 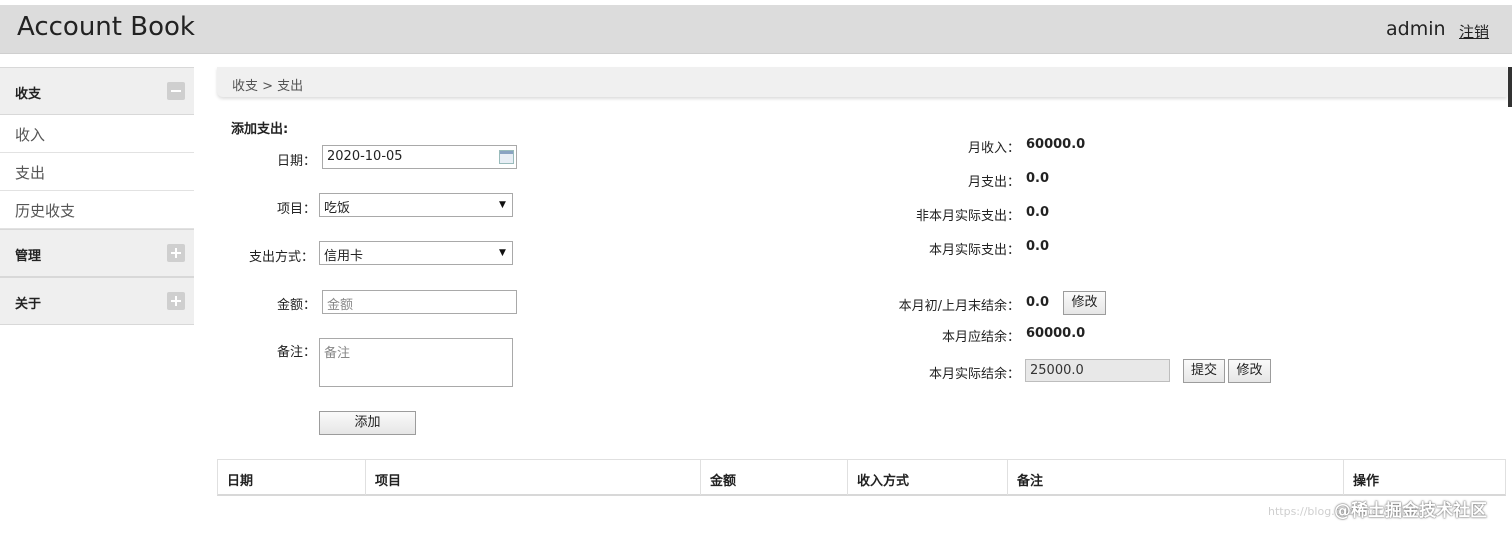 What do you see at coordinates (1510, 87) in the screenshot?
I see `scrollbar` at bounding box center [1510, 87].